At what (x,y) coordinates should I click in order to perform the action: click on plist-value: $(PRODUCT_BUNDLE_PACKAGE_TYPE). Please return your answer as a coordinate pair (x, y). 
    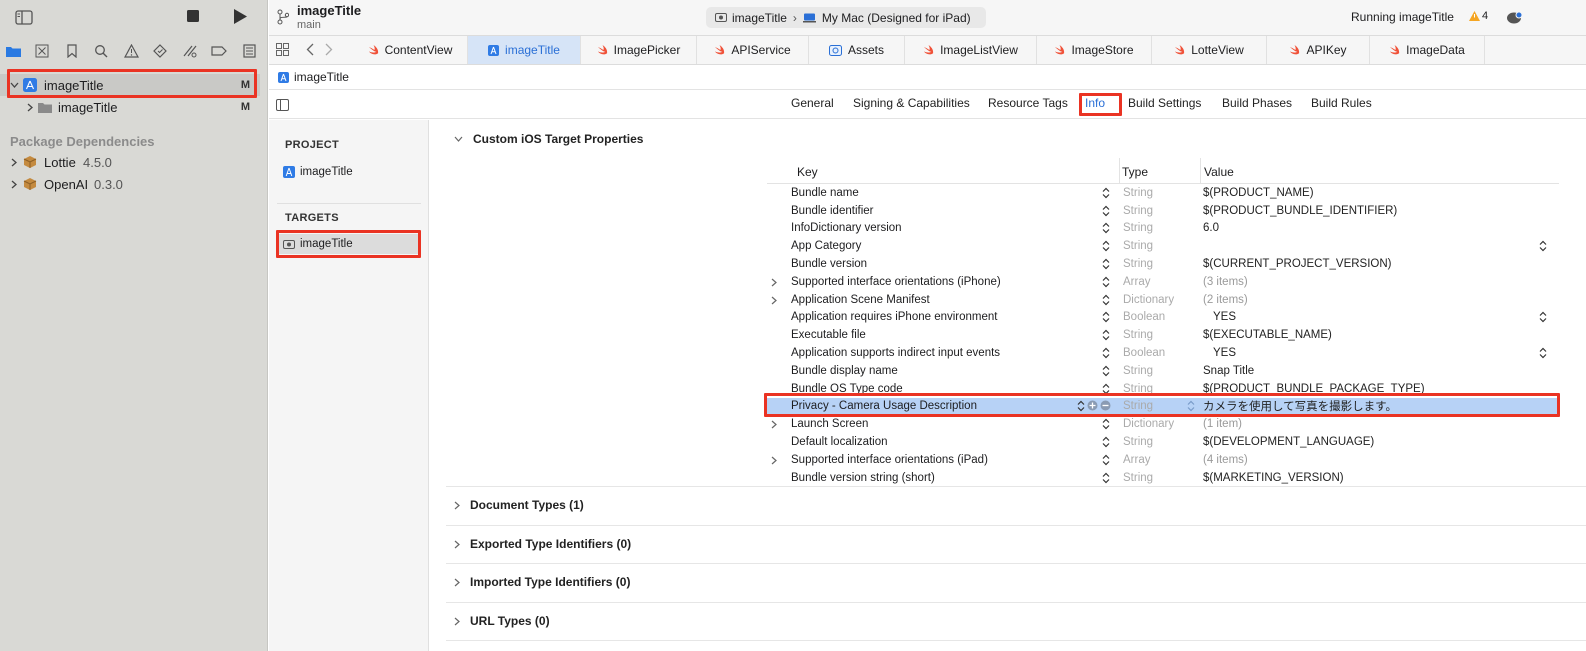
    Looking at the image, I should click on (1314, 389).